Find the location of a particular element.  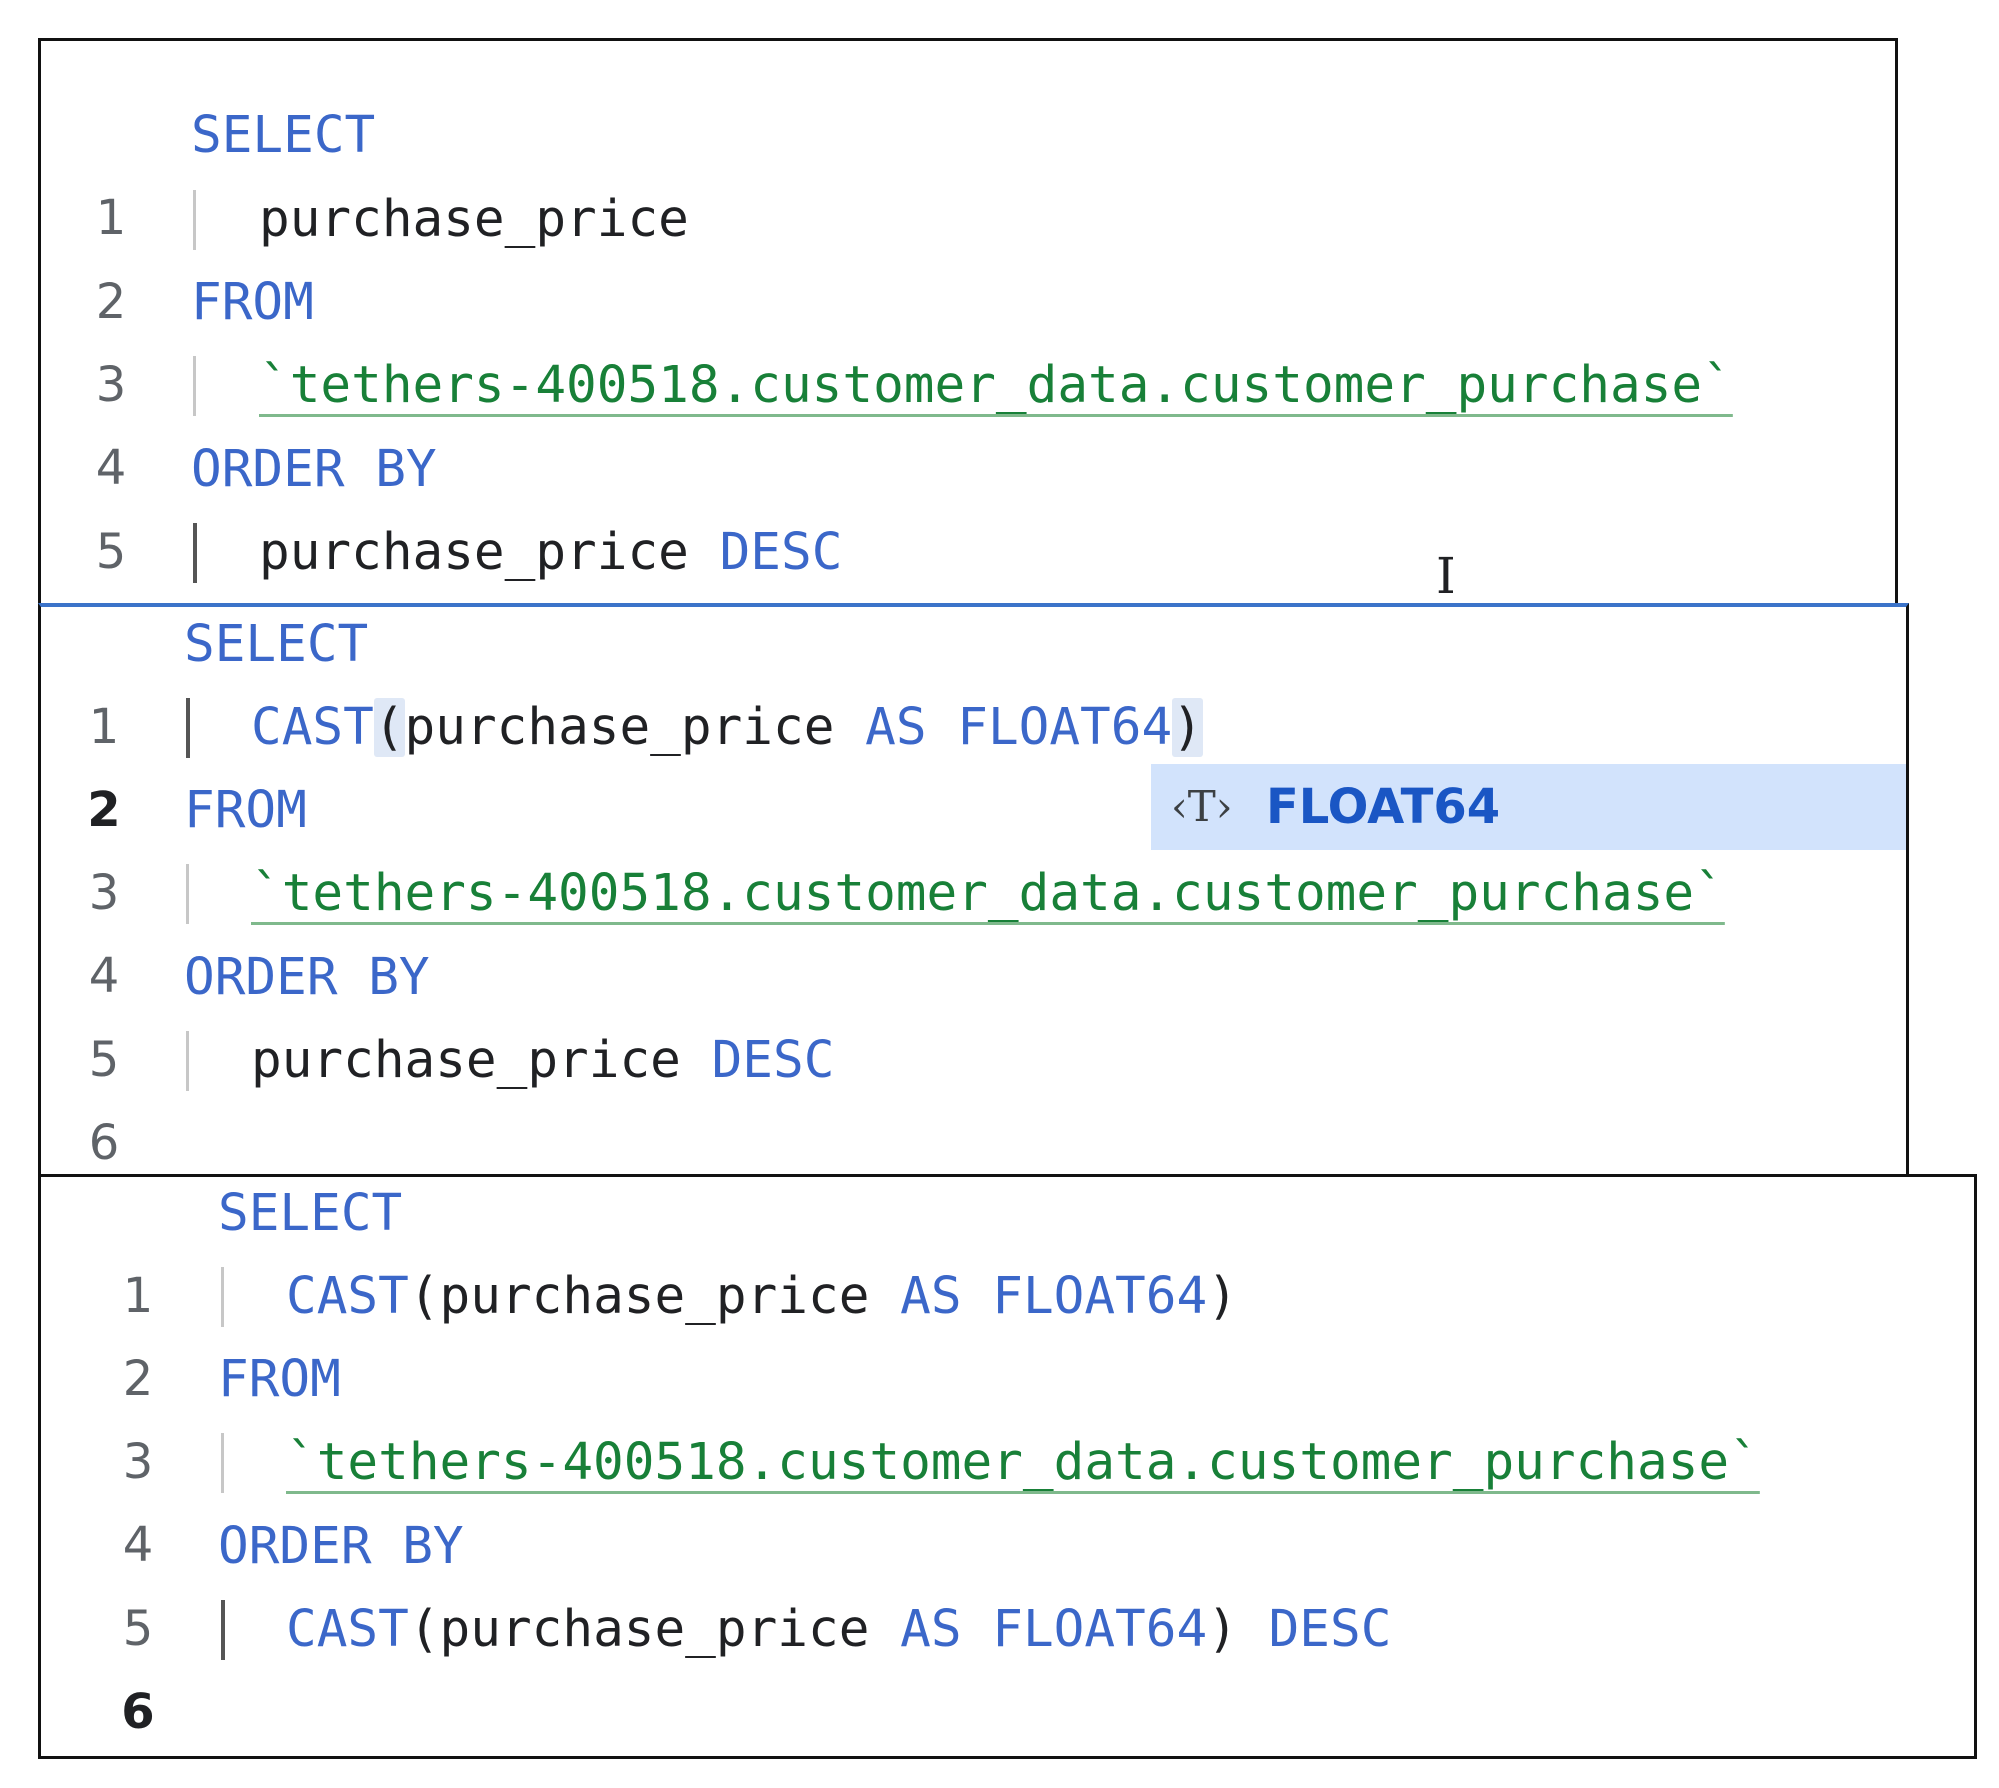

suggestion-label: FLOAT64 is located at coordinates (1383, 807).